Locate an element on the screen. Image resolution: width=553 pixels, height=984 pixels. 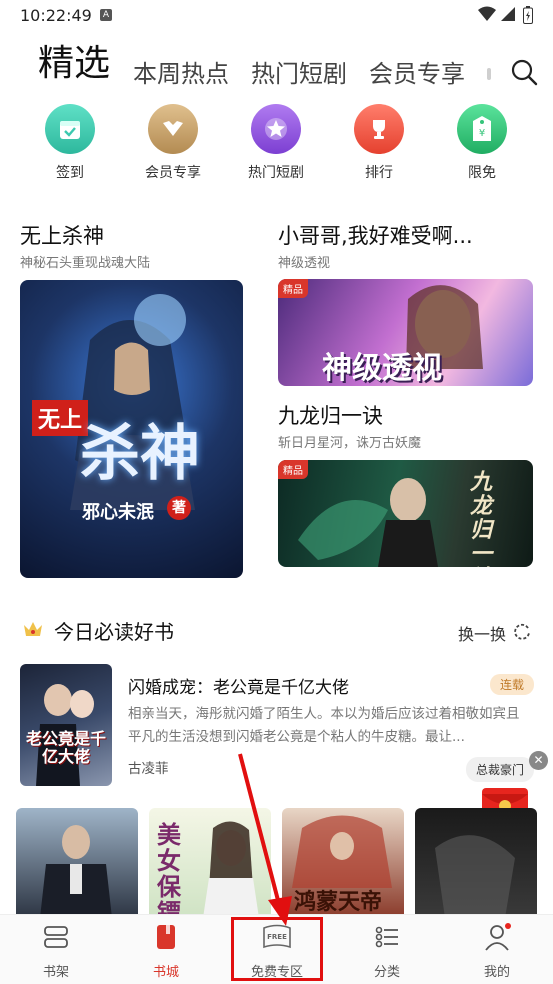
quick-entry-label: 会员专享 is located at coordinates (173, 173).